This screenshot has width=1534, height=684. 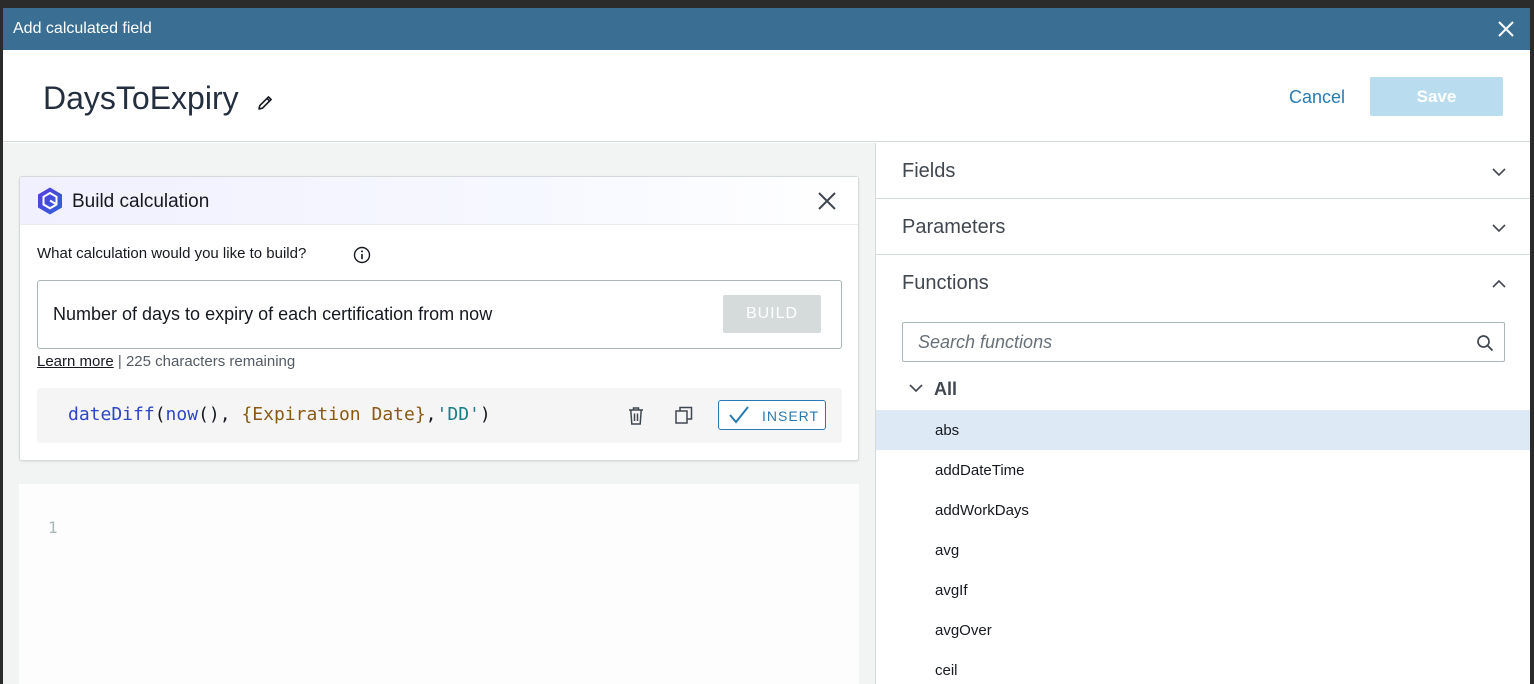 What do you see at coordinates (141, 98) in the screenshot?
I see `field-name-title: DaysToExpiry` at bounding box center [141, 98].